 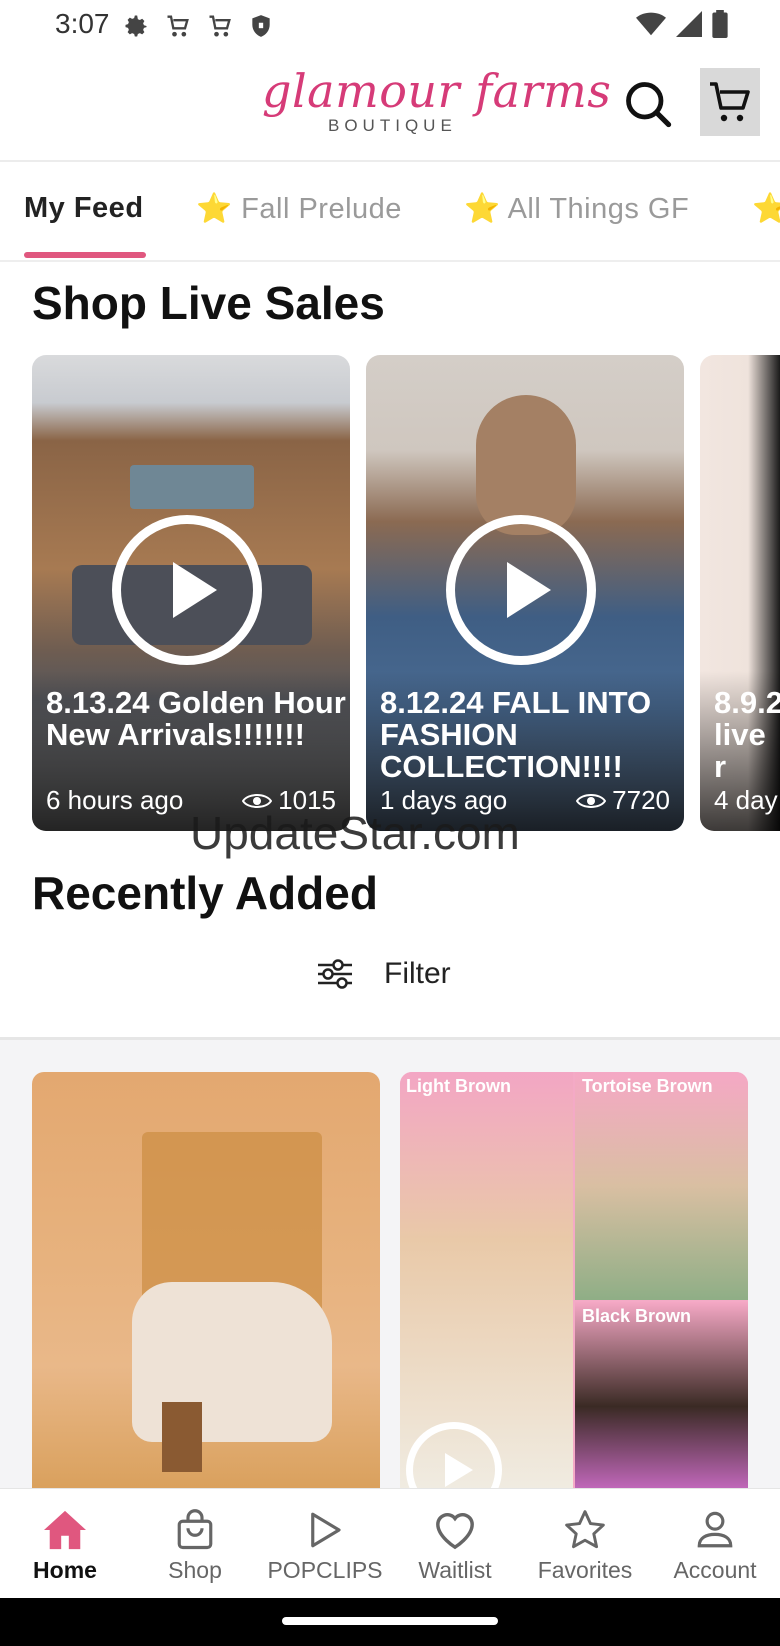 What do you see at coordinates (355, 833) in the screenshot?
I see `watermark: UpdateStar.com` at bounding box center [355, 833].